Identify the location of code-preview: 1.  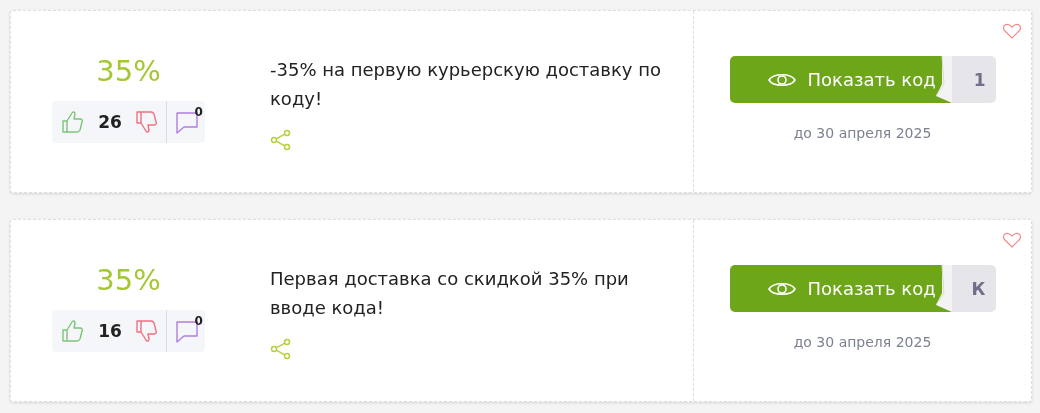
(973, 79).